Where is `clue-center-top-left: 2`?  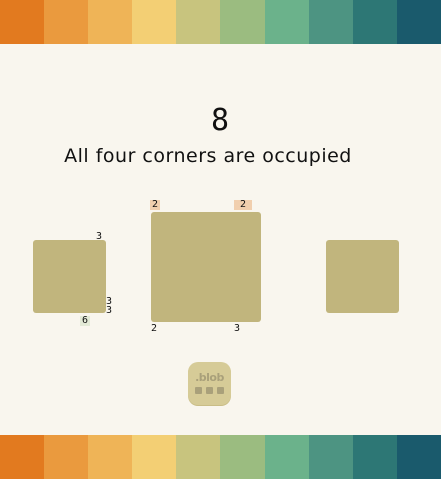
clue-center-top-left: 2 is located at coordinates (155, 204).